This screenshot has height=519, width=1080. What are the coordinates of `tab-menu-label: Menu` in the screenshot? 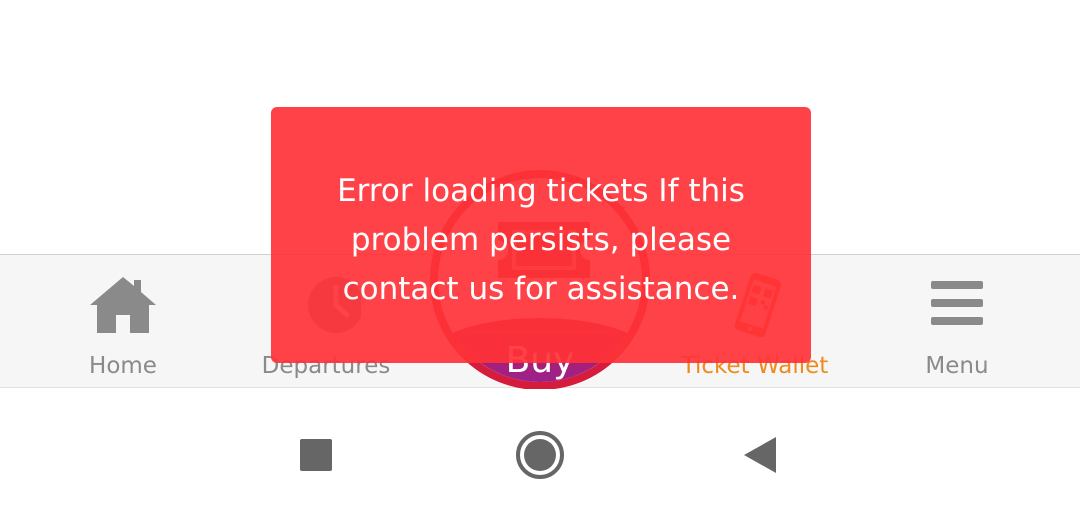 It's located at (957, 366).